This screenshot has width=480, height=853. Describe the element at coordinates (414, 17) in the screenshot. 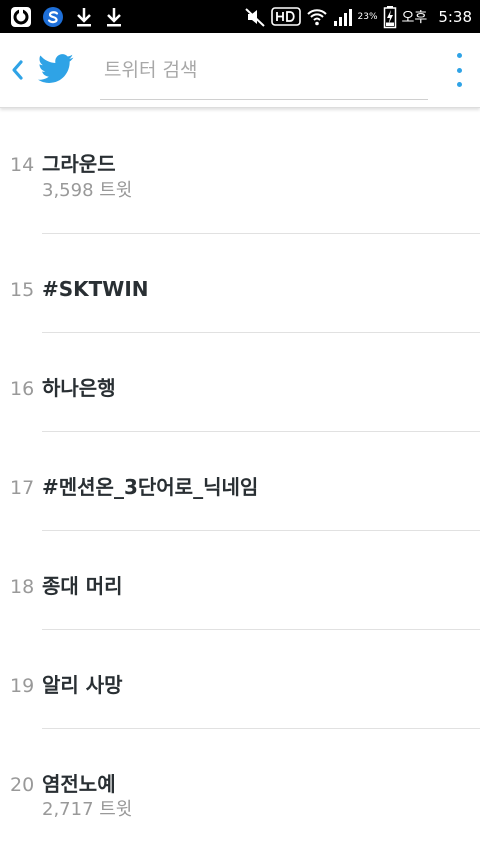

I see `status-ampm: 오후` at that location.